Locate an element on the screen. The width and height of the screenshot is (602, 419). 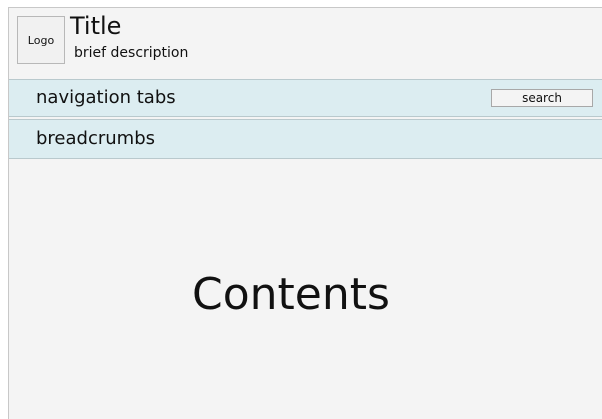
logo: Logo is located at coordinates (41, 40).